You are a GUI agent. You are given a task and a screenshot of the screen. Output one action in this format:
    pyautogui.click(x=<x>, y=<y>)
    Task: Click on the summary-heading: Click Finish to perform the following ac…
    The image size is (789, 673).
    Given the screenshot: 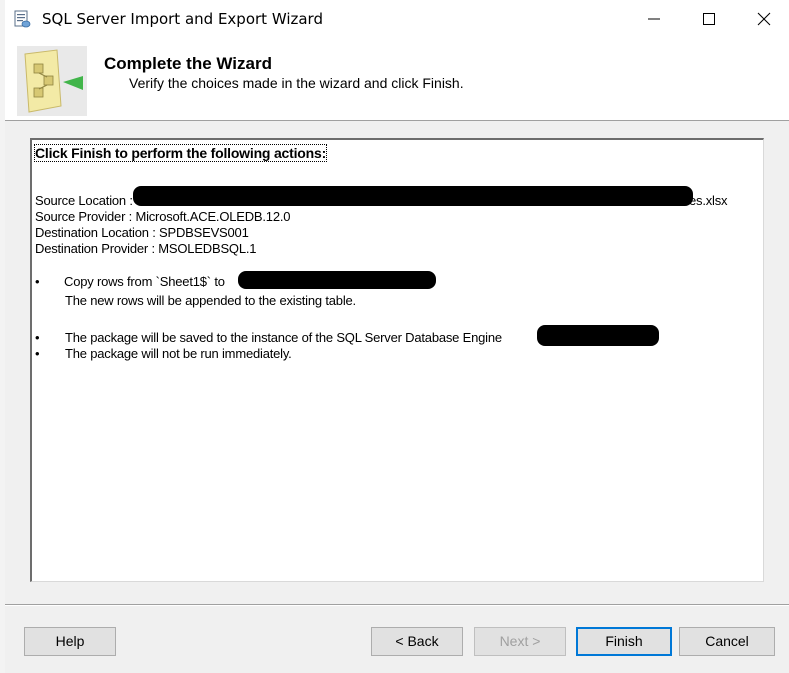 What is the action you would take?
    pyautogui.click(x=180, y=153)
    